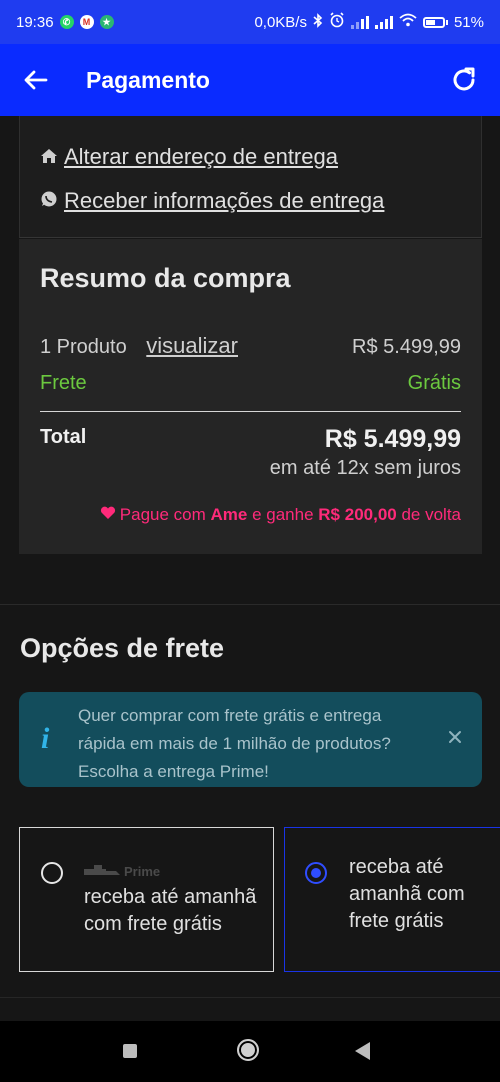  I want to click on whatsapp-icon: ✆, so click(66, 22).